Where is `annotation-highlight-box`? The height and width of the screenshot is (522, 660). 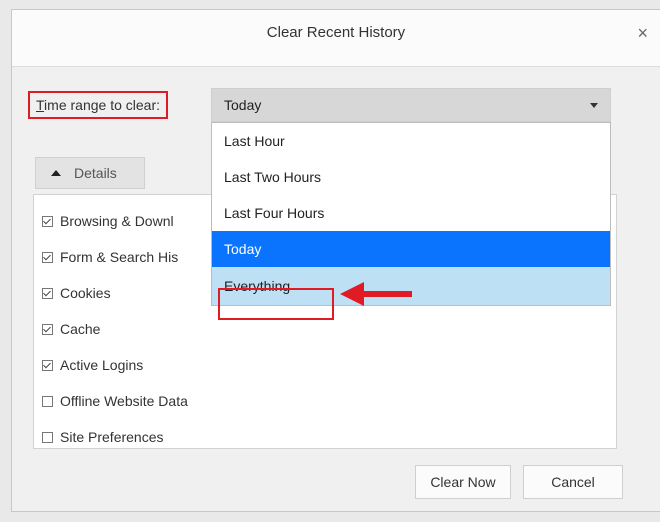
annotation-highlight-box is located at coordinates (276, 304).